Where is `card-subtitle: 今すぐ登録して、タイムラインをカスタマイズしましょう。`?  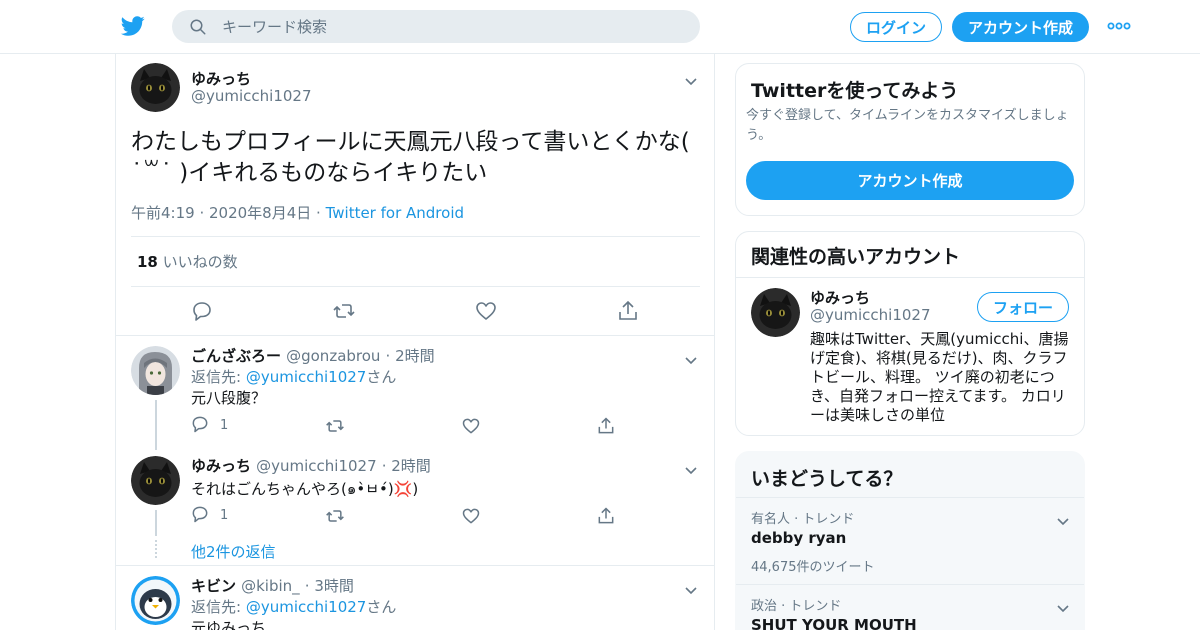 card-subtitle: 今すぐ登録して、タイムラインをカスタマイズしましょう。 is located at coordinates (907, 125).